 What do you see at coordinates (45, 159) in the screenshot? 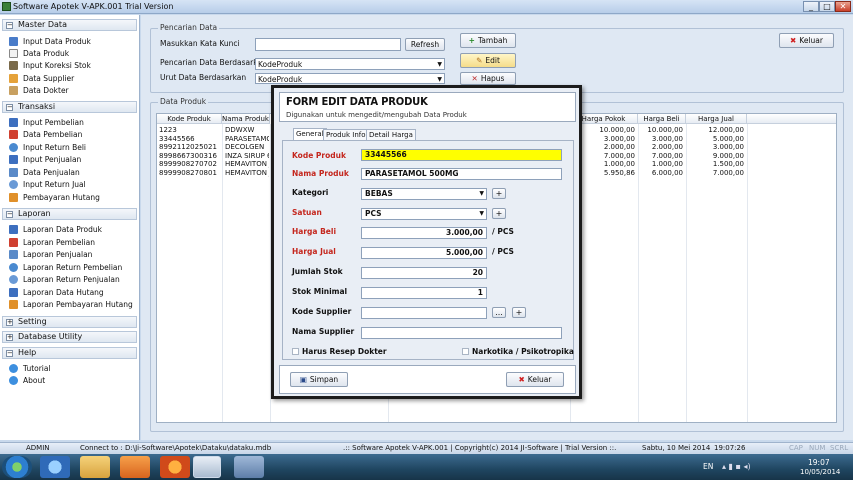
I see `sidebar-item-input-penjualan: Input Penjualan` at bounding box center [45, 159].